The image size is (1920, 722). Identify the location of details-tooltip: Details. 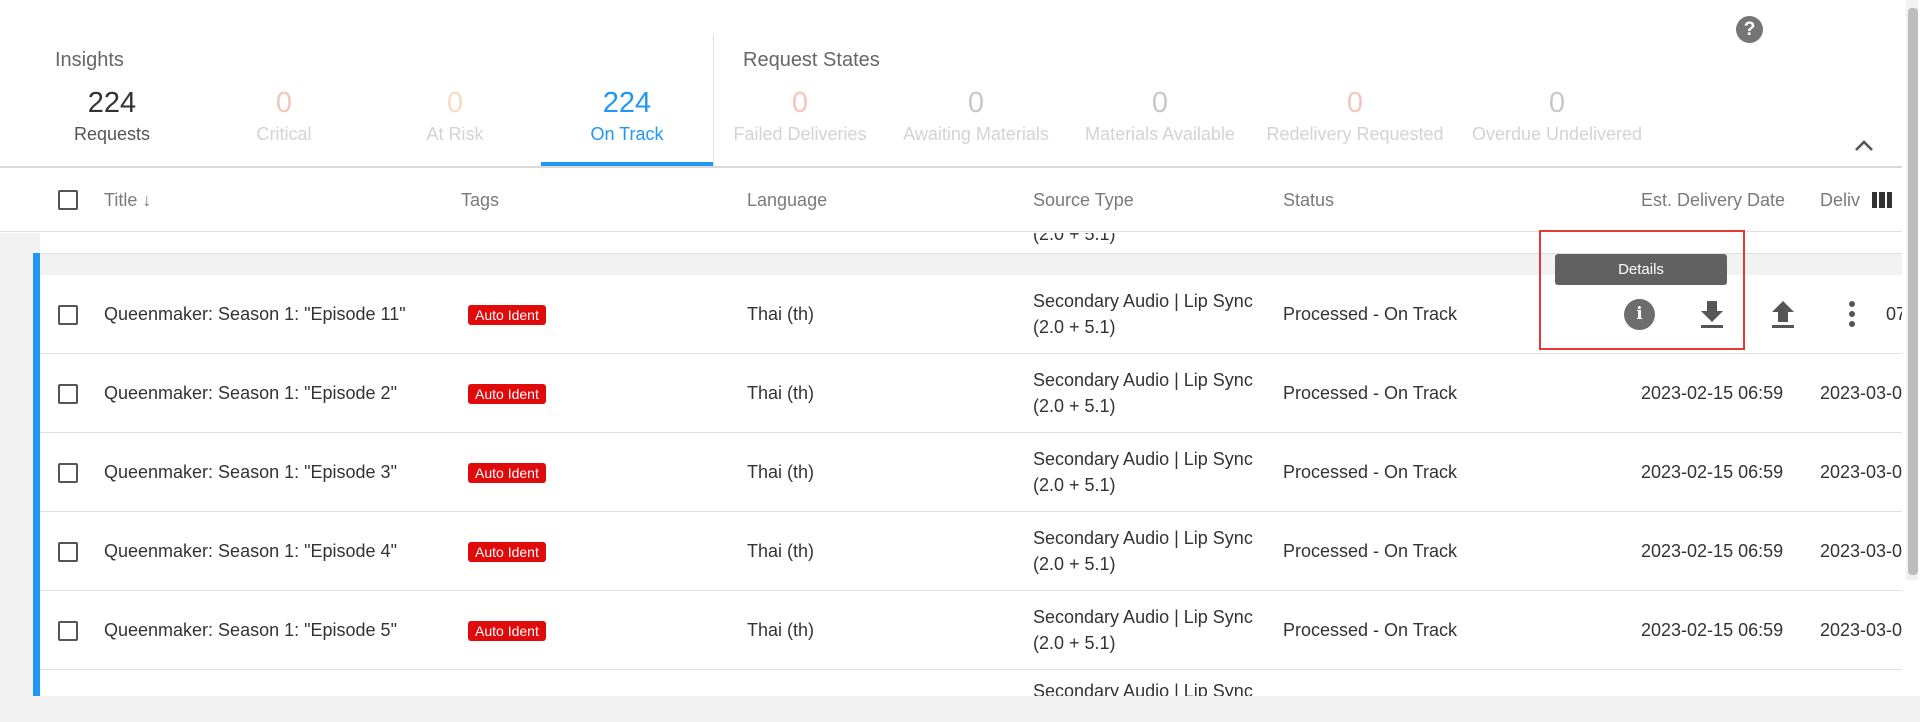
(1641, 269).